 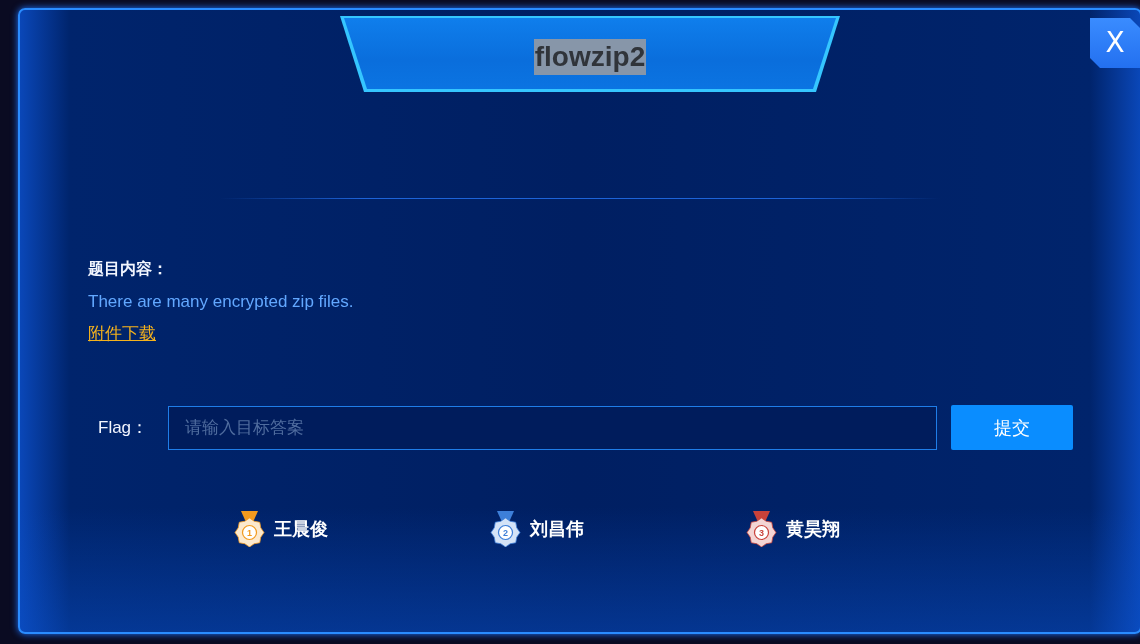 What do you see at coordinates (590, 56) in the screenshot?
I see `window-title: flowzip2` at bounding box center [590, 56].